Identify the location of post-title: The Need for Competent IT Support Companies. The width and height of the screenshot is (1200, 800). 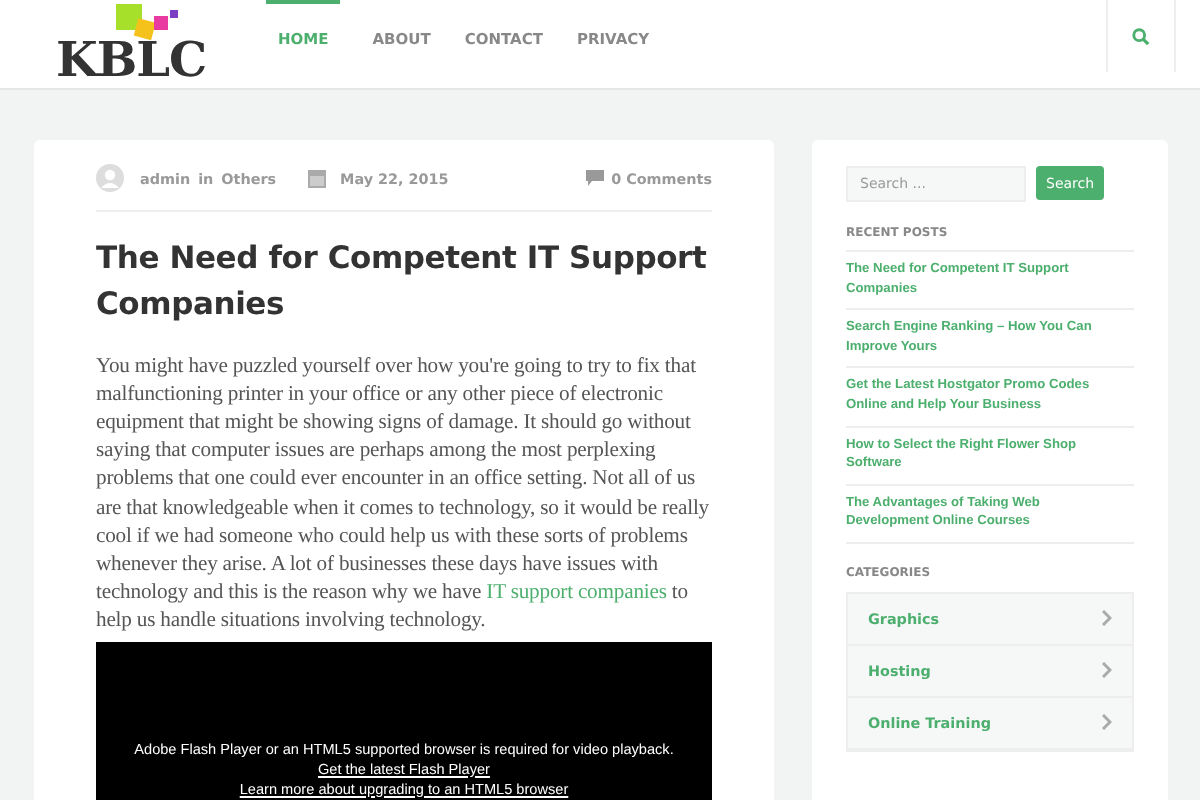
(402, 282).